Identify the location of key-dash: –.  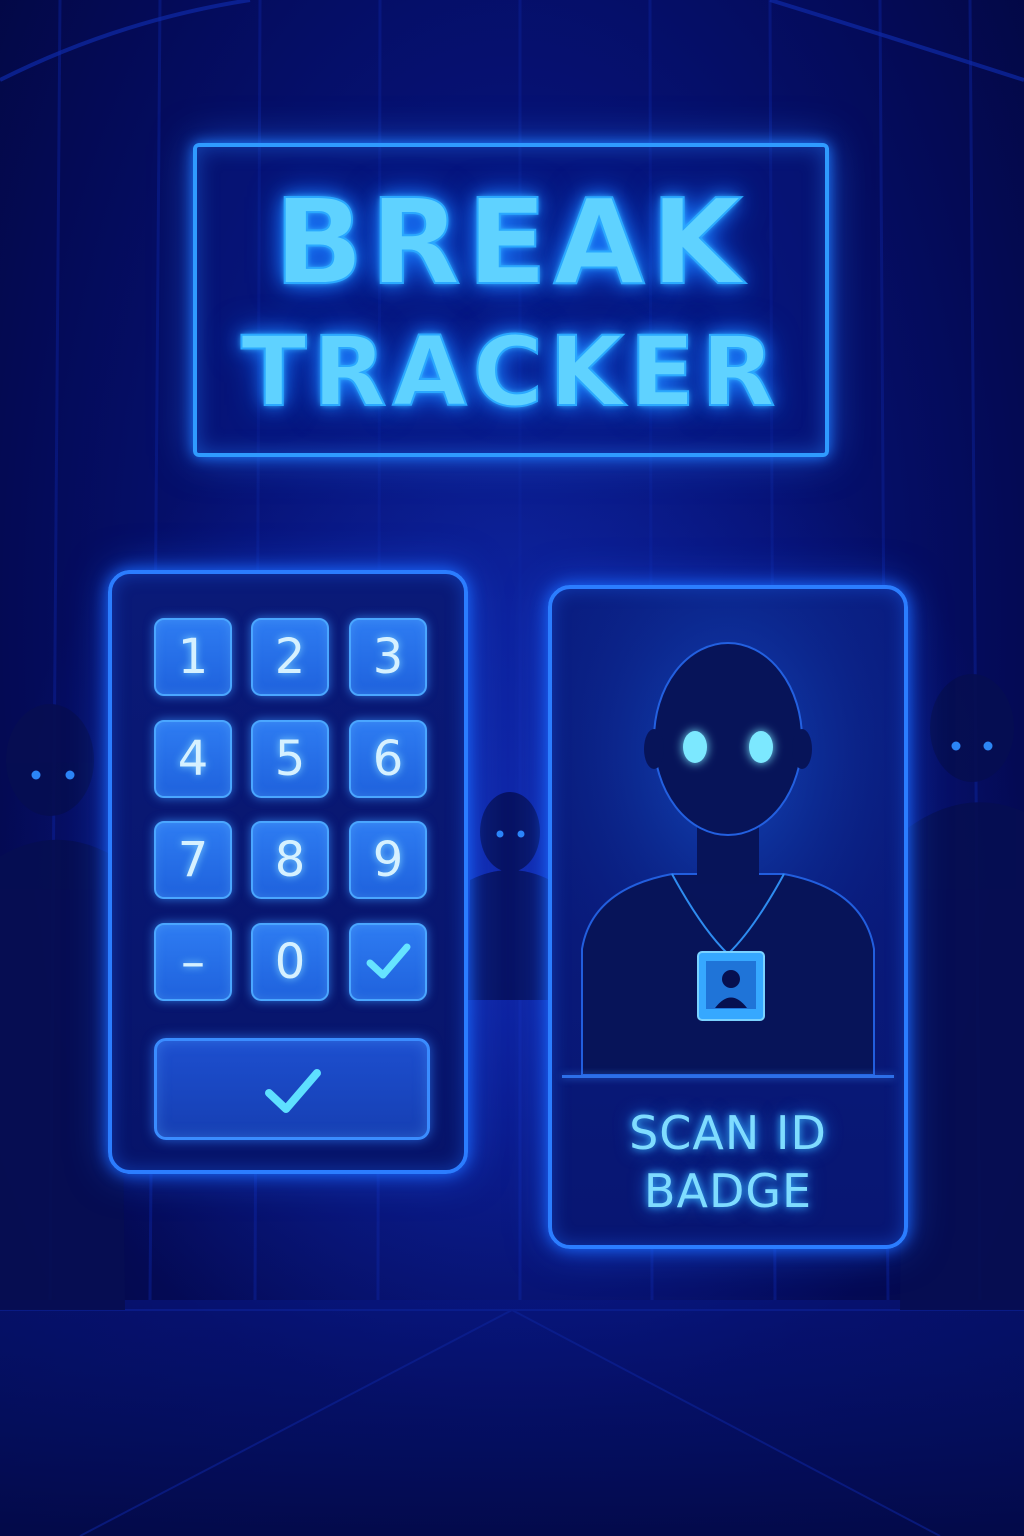
(193, 962).